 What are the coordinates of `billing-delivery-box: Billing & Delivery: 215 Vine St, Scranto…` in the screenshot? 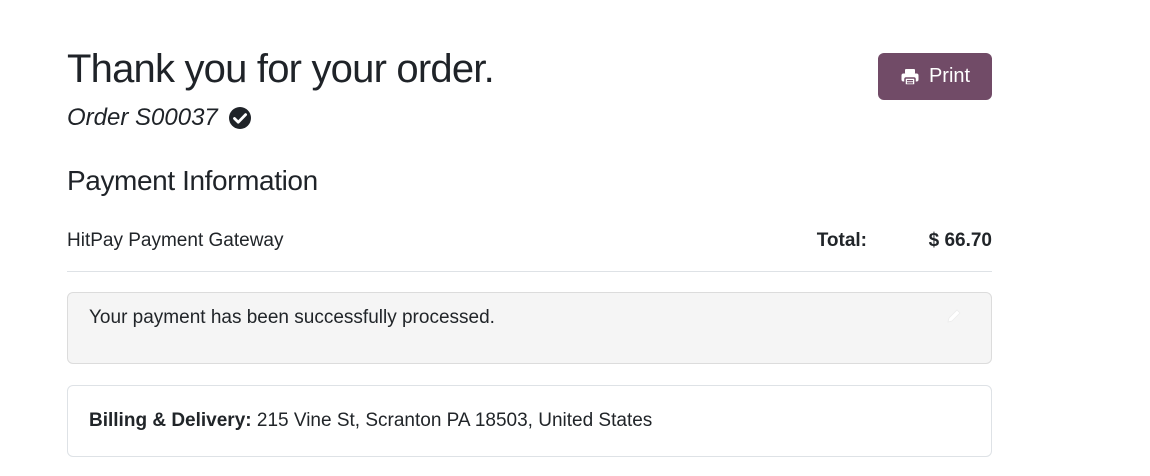 It's located at (529, 421).